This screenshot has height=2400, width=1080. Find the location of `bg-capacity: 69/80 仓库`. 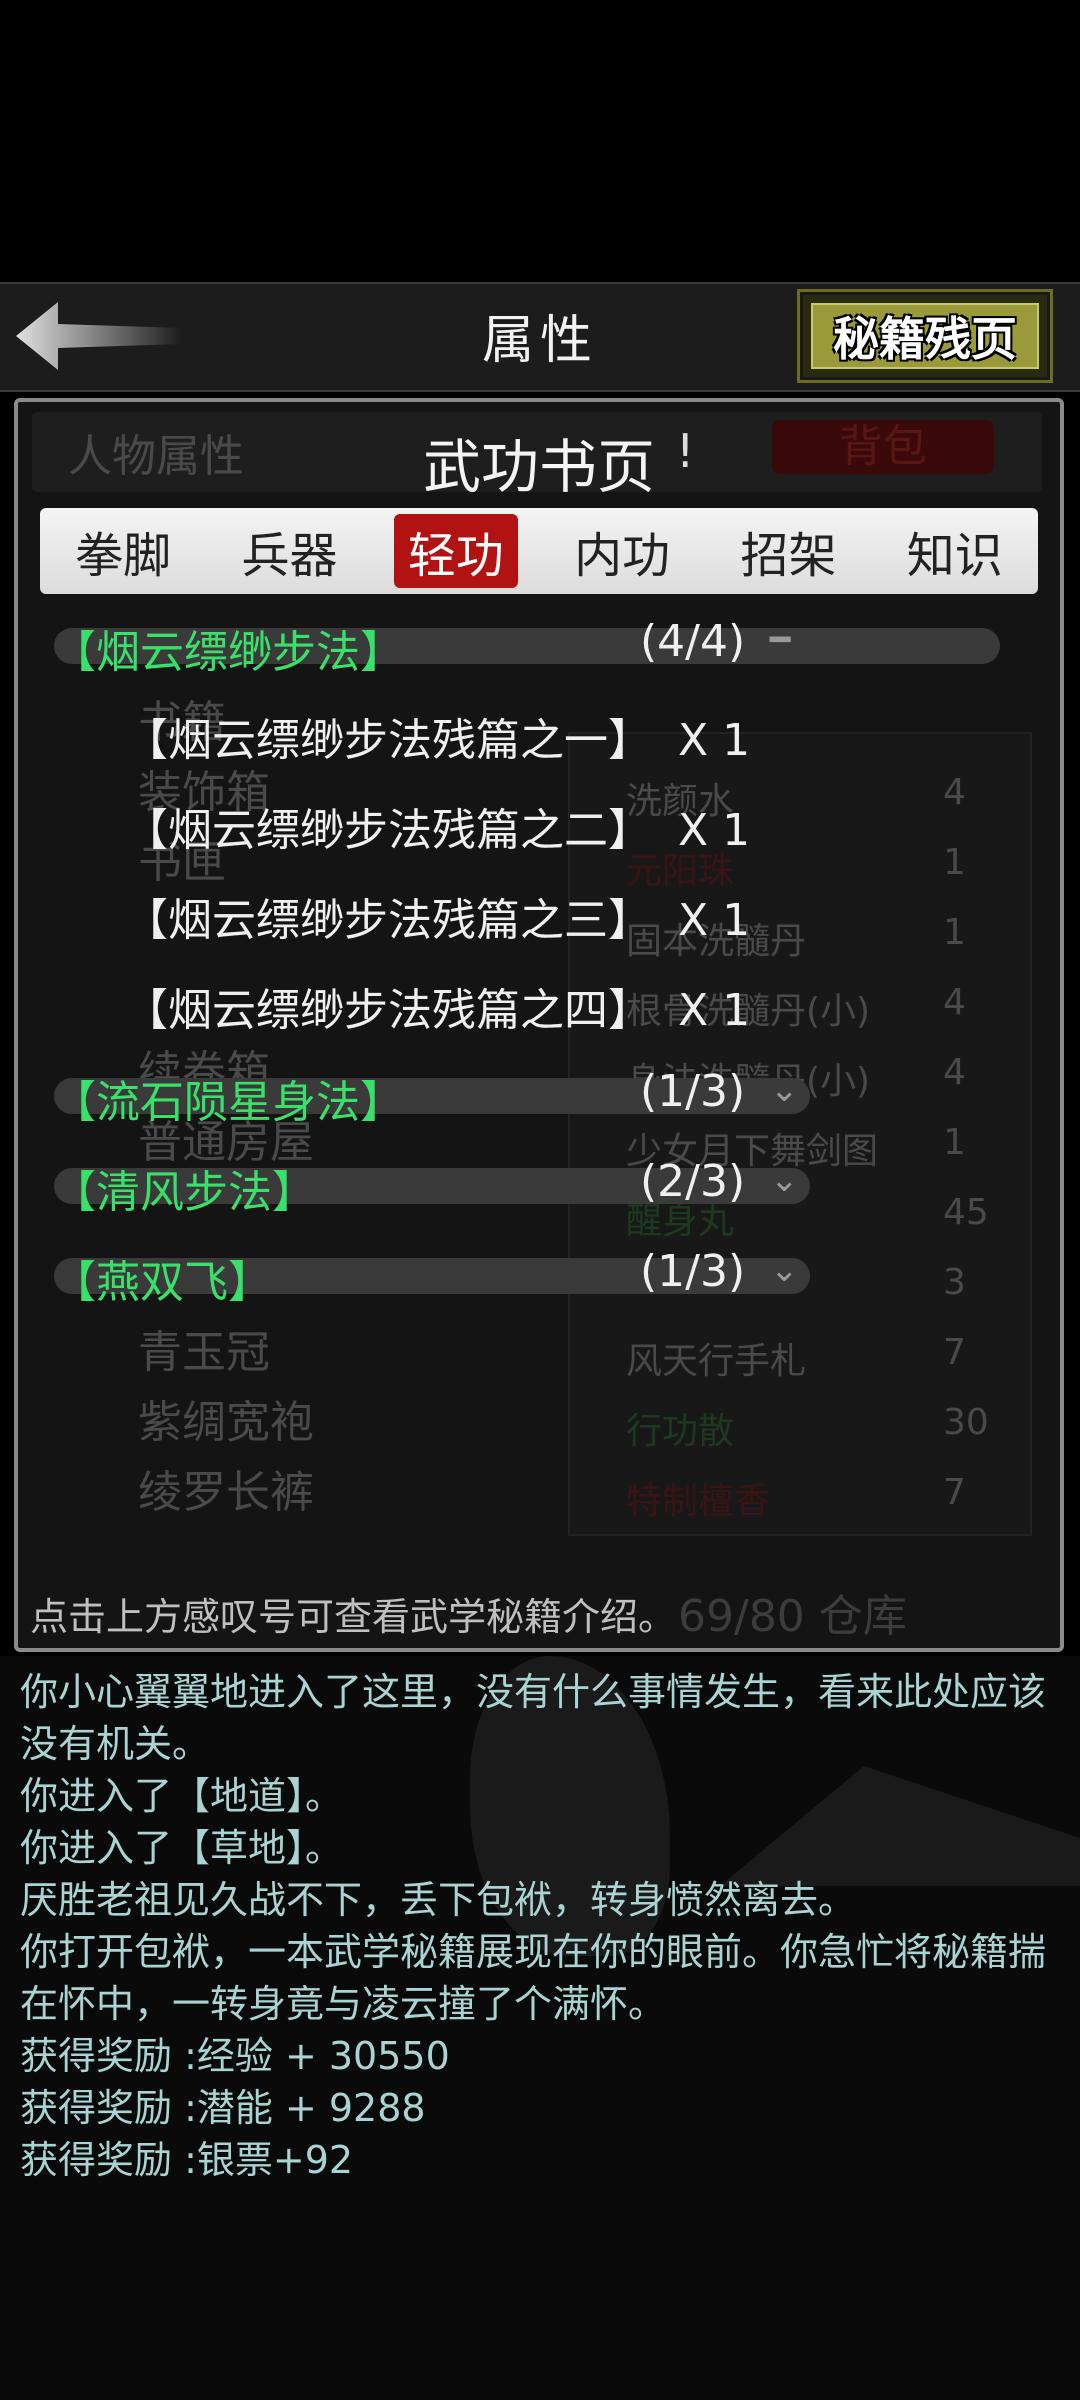

bg-capacity: 69/80 仓库 is located at coordinates (792, 1616).